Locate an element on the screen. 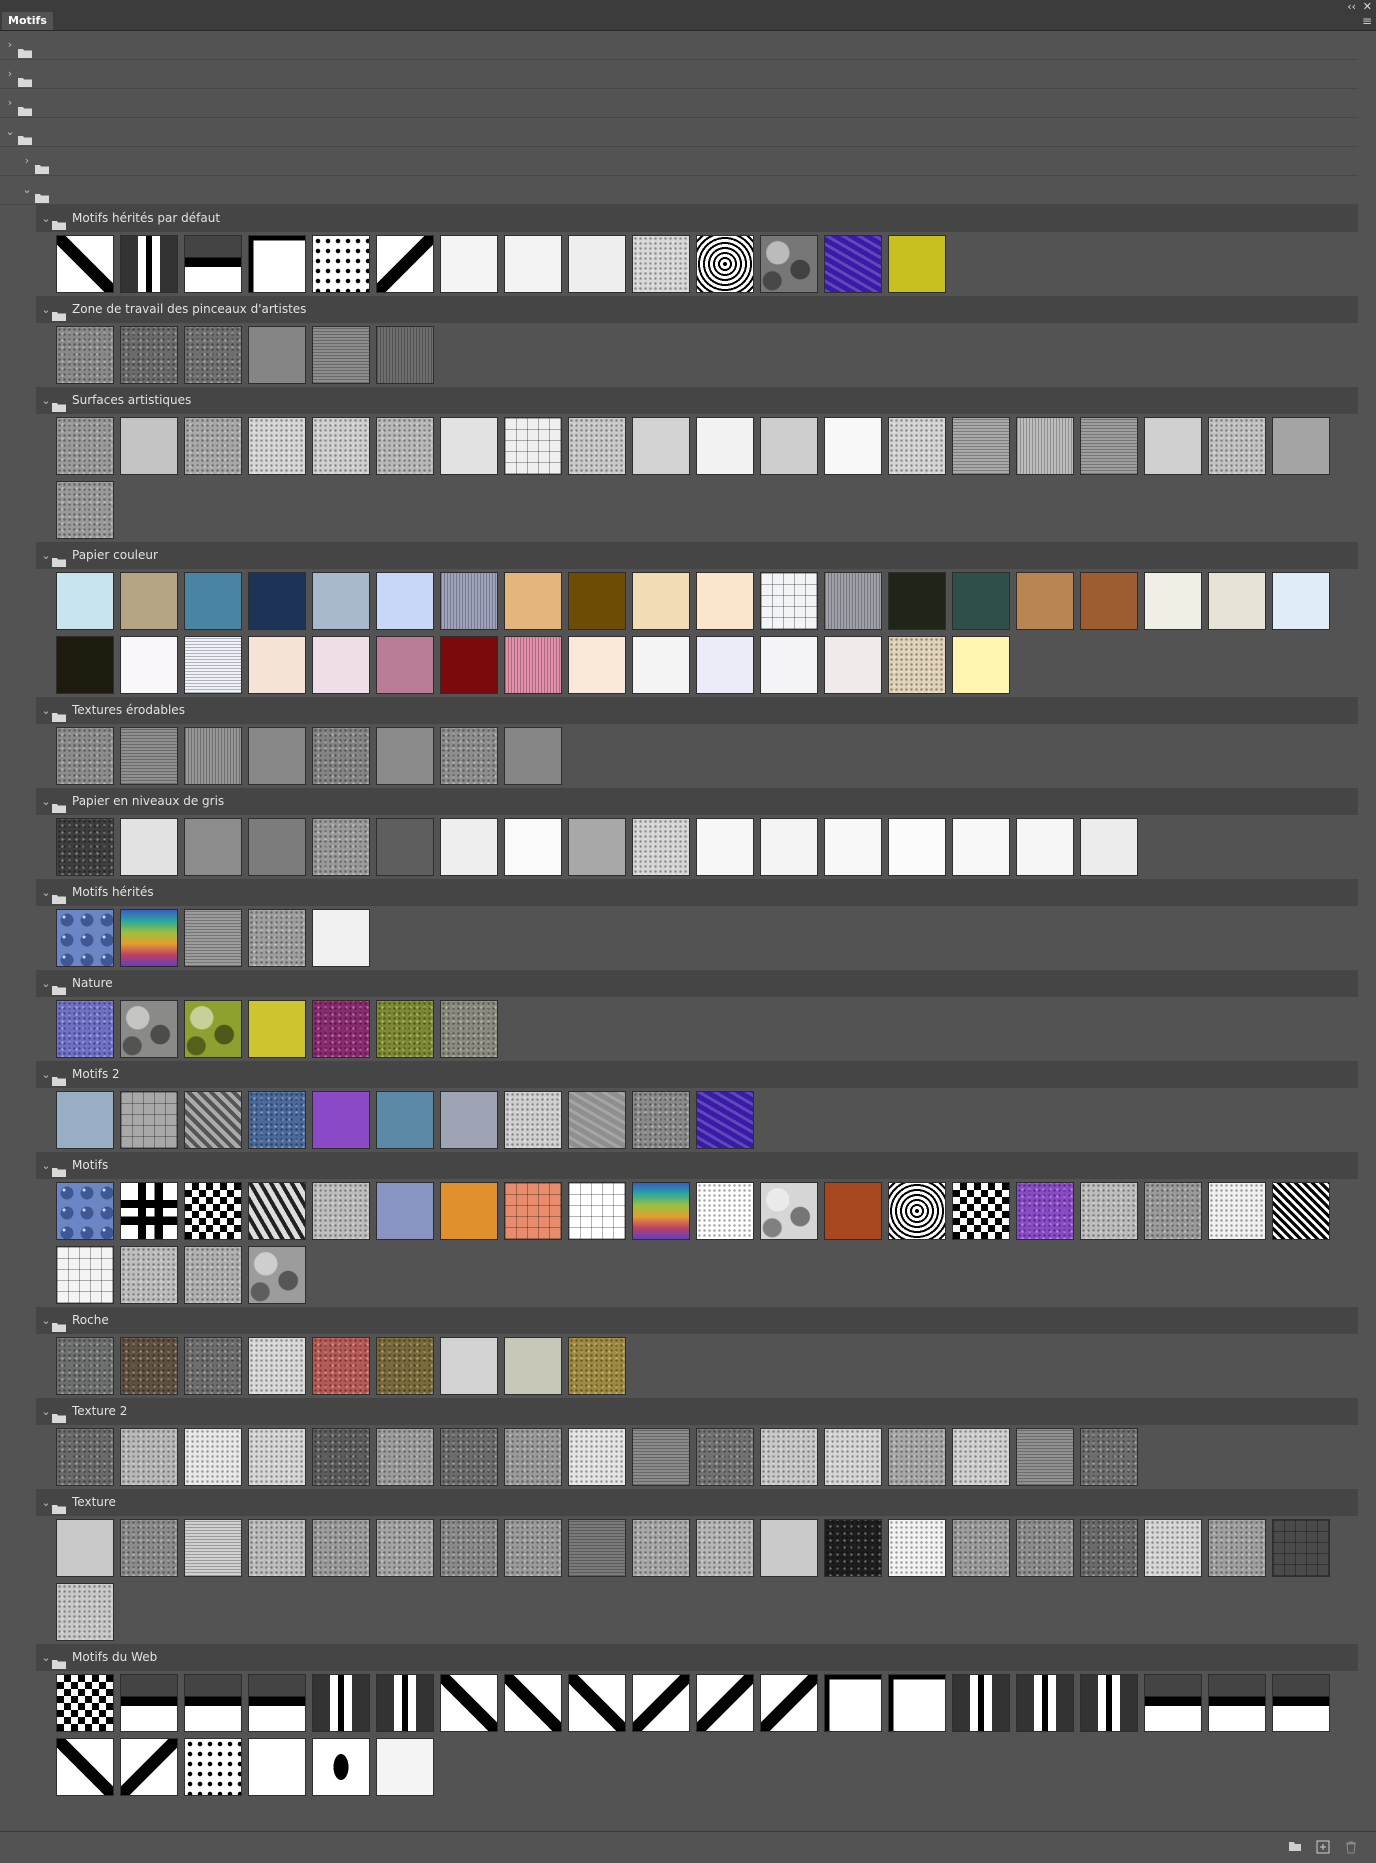 The width and height of the screenshot is (1376, 1863). group-header: ⌄ Motifs hérités is located at coordinates (697, 892).